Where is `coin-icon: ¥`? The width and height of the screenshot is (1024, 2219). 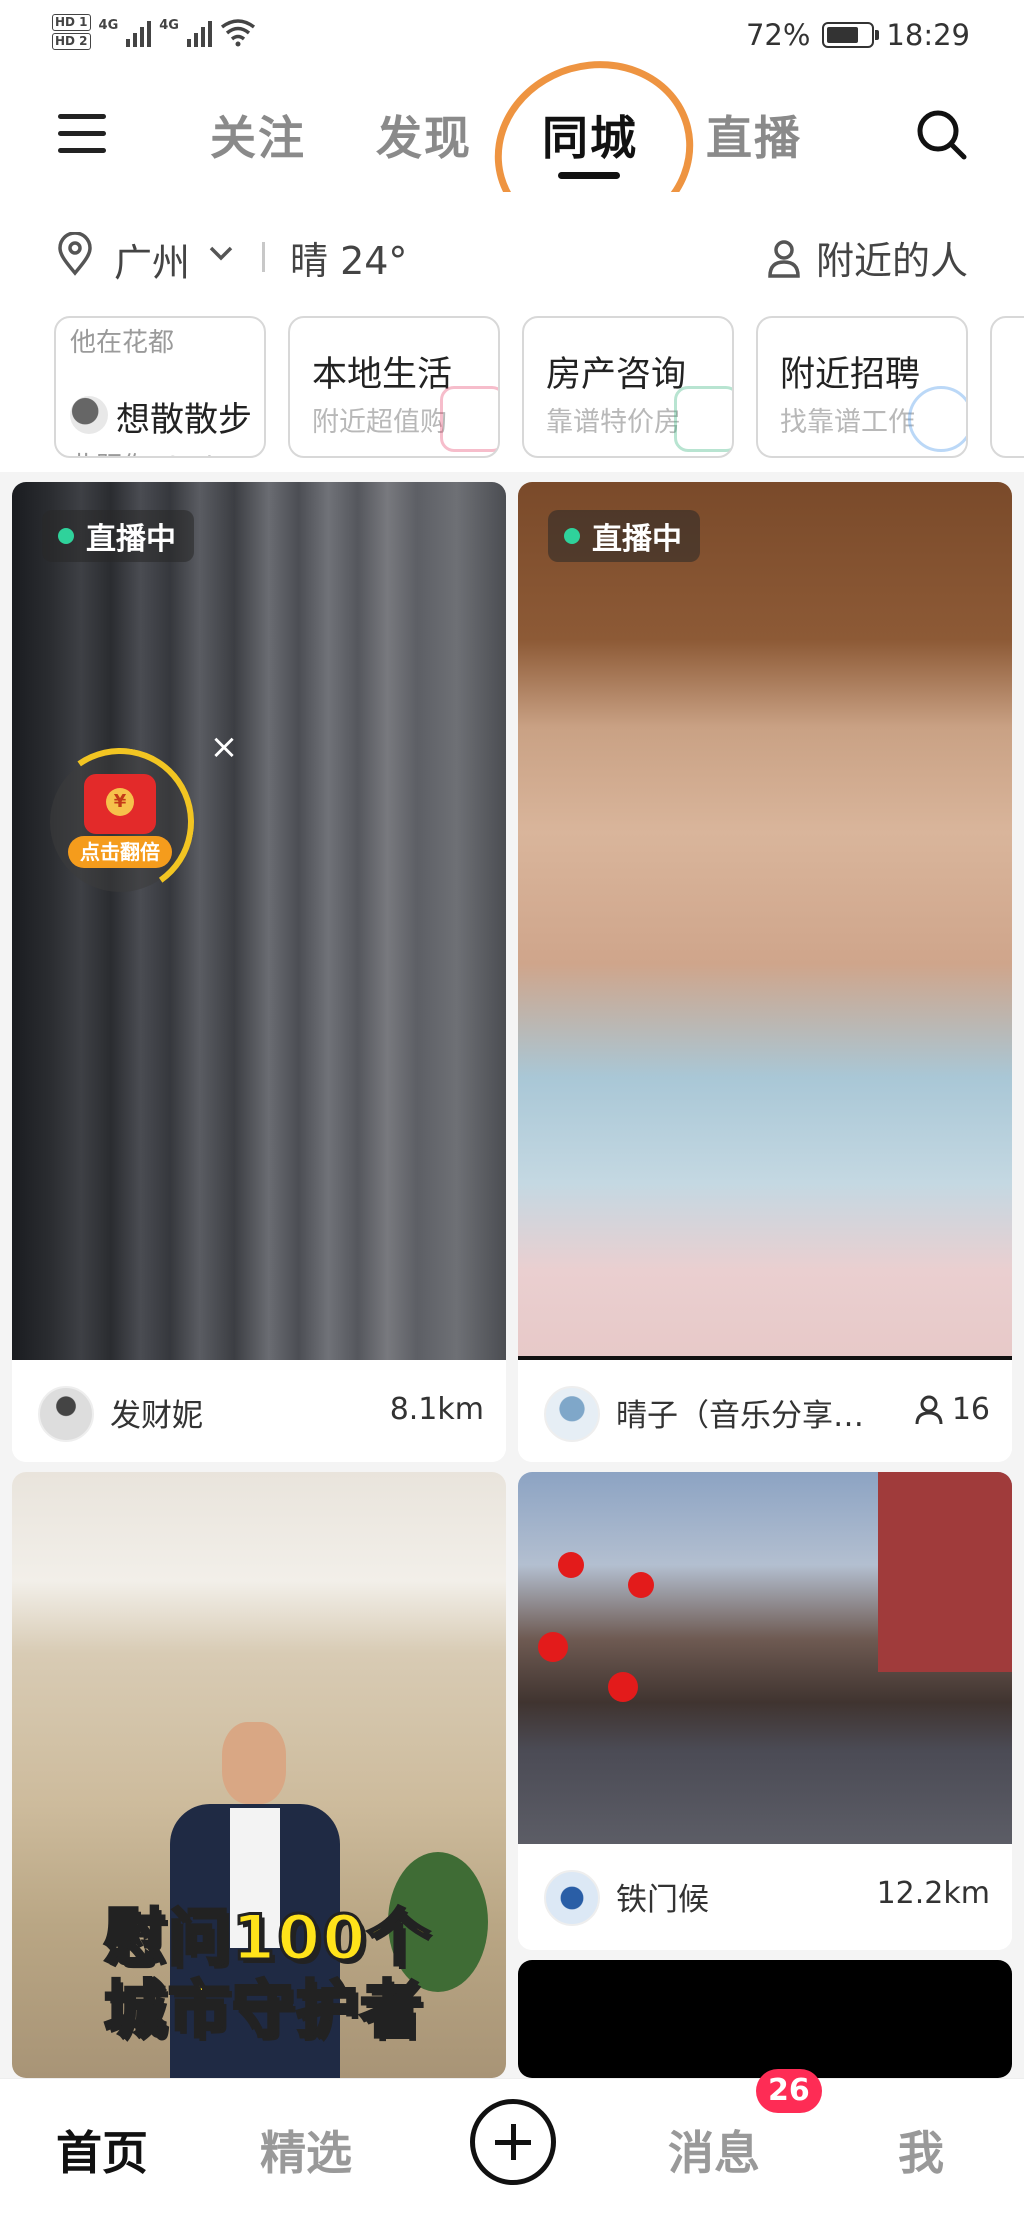 coin-icon: ¥ is located at coordinates (120, 802).